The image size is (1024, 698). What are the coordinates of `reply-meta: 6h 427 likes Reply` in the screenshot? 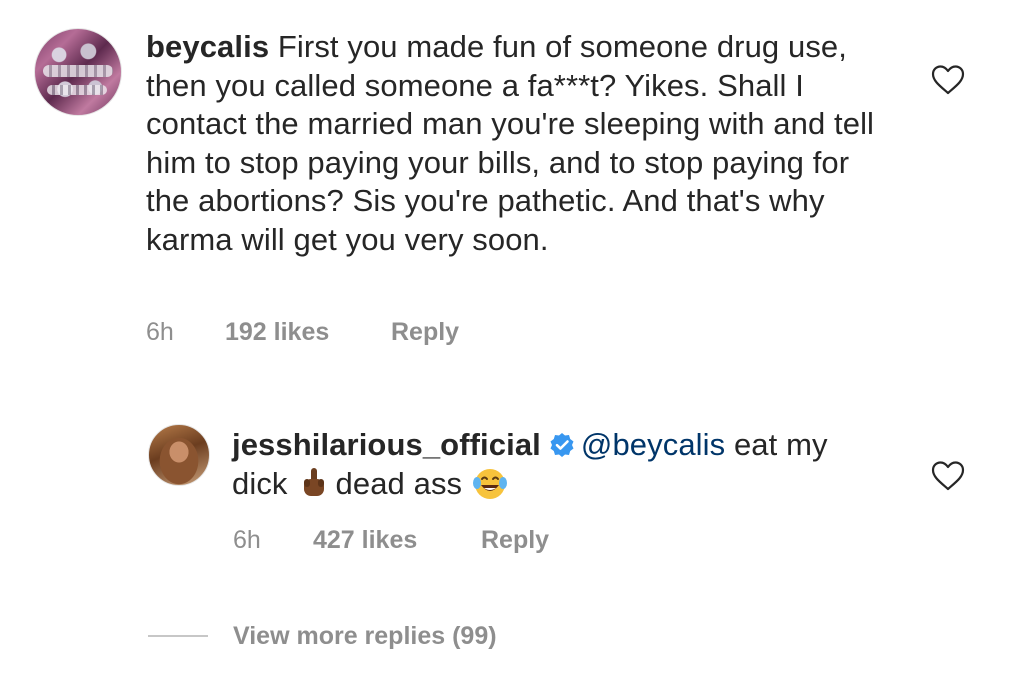 It's located at (391, 540).